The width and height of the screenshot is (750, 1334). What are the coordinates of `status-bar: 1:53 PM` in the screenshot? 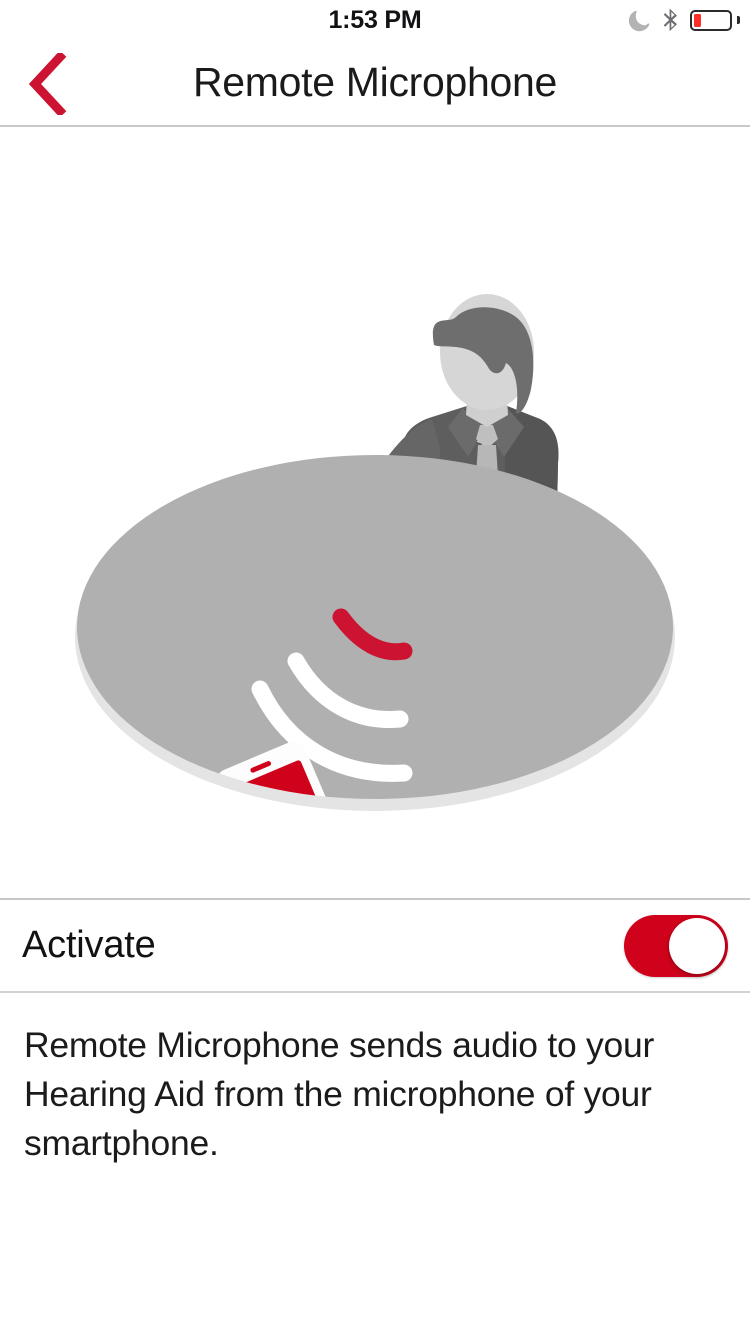 It's located at (375, 20).